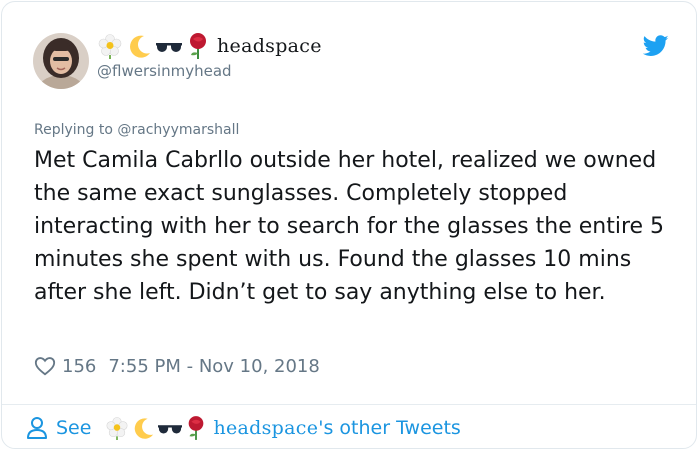 This screenshot has height=452, width=700. Describe the element at coordinates (389, 428) in the screenshot. I see `footer-suffix: 's other Tweets` at that location.